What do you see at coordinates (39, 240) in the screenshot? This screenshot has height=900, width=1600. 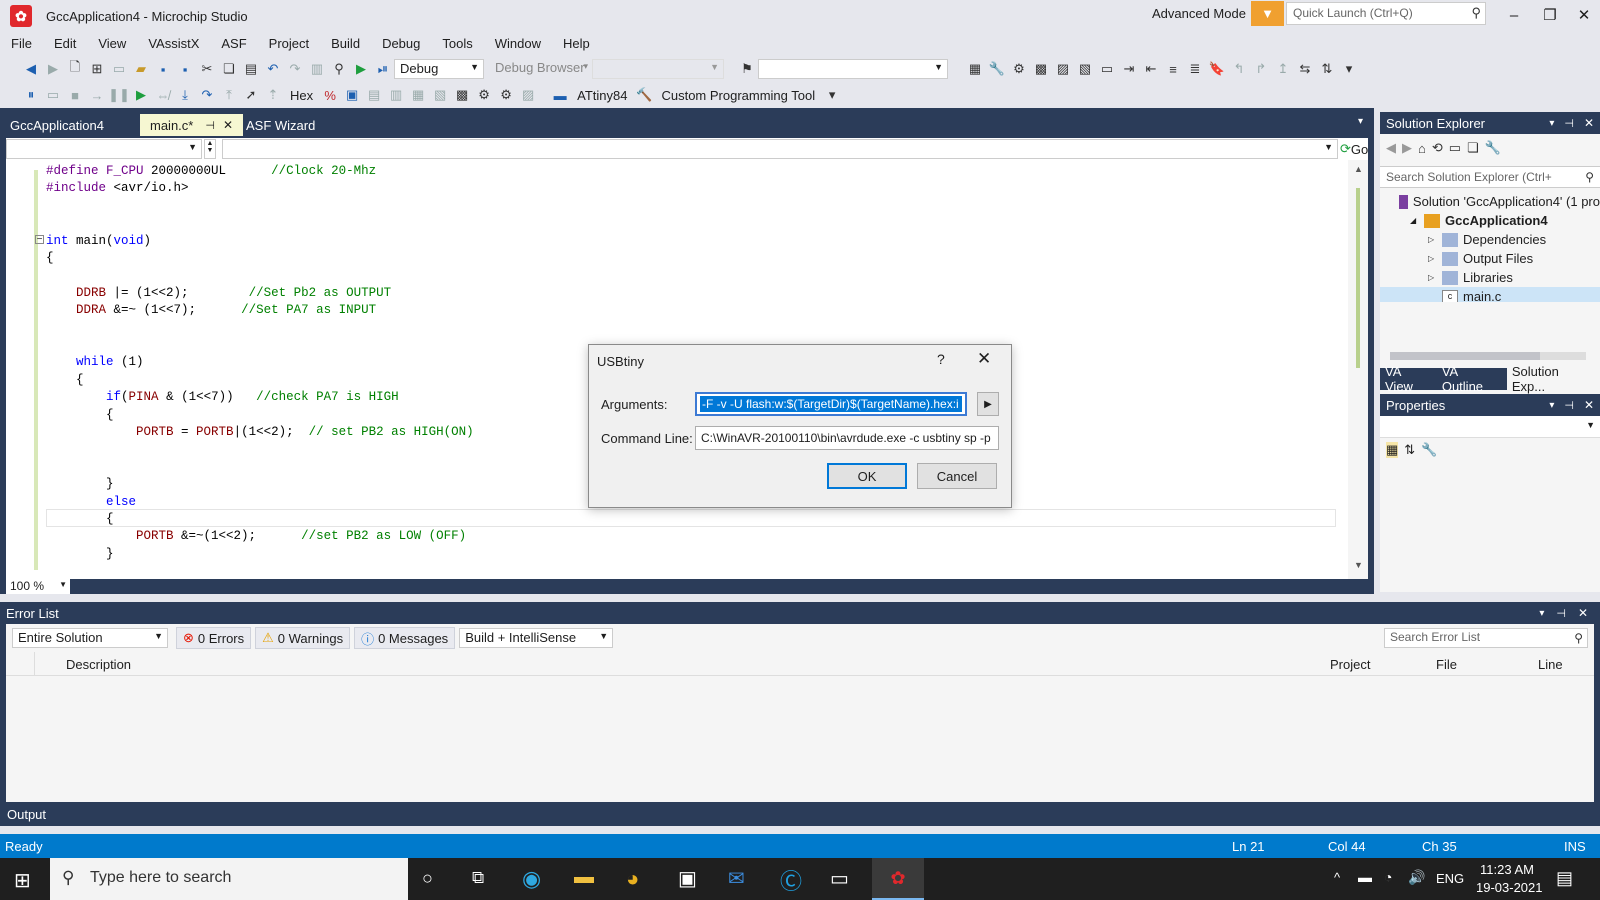 I see `collapse-icon: −` at bounding box center [39, 240].